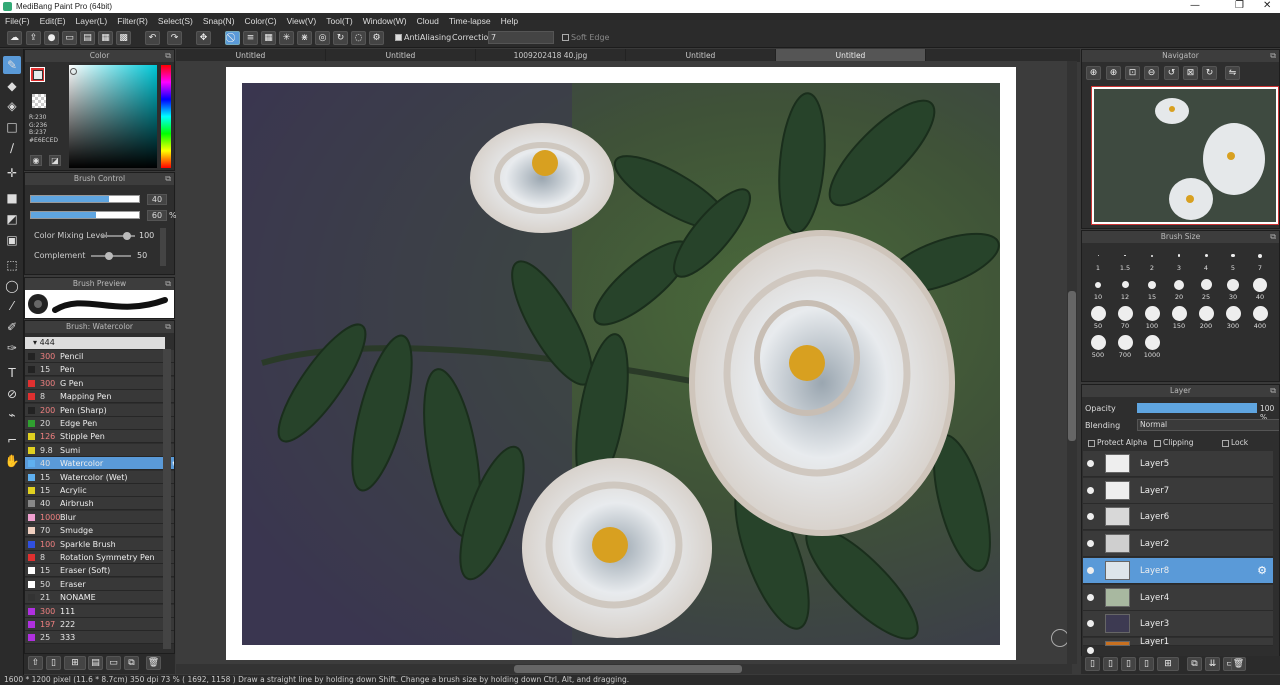 This screenshot has height=685, width=1280. I want to click on snap-vanish-icon: ⋇, so click(304, 38).